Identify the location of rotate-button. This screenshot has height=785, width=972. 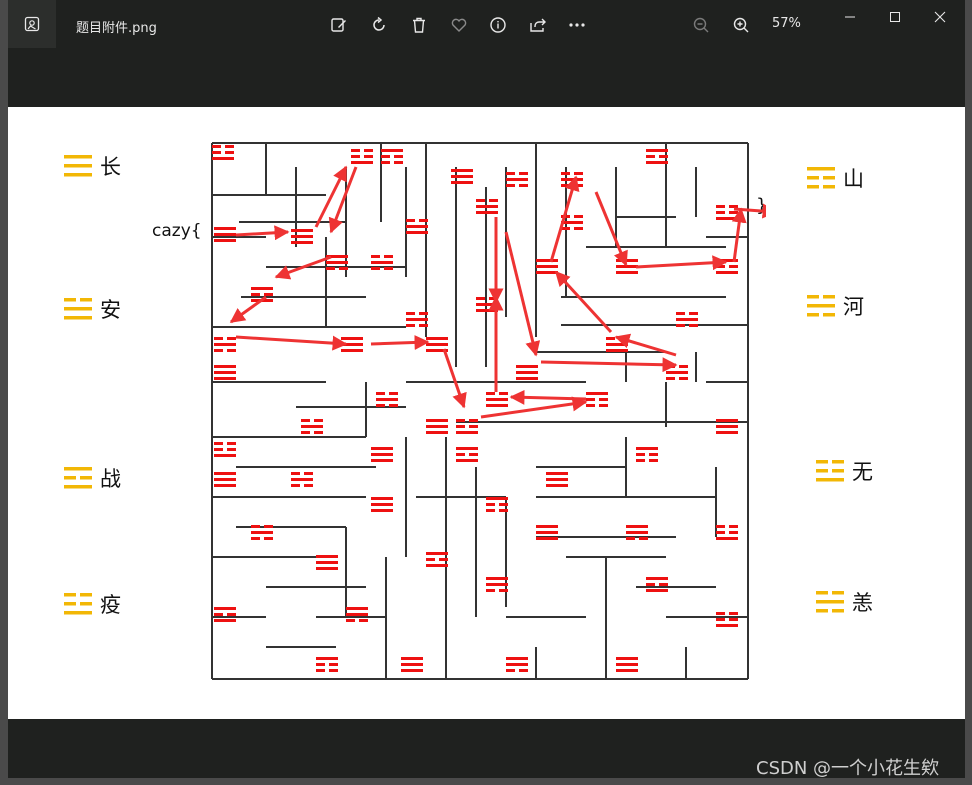
(379, 25).